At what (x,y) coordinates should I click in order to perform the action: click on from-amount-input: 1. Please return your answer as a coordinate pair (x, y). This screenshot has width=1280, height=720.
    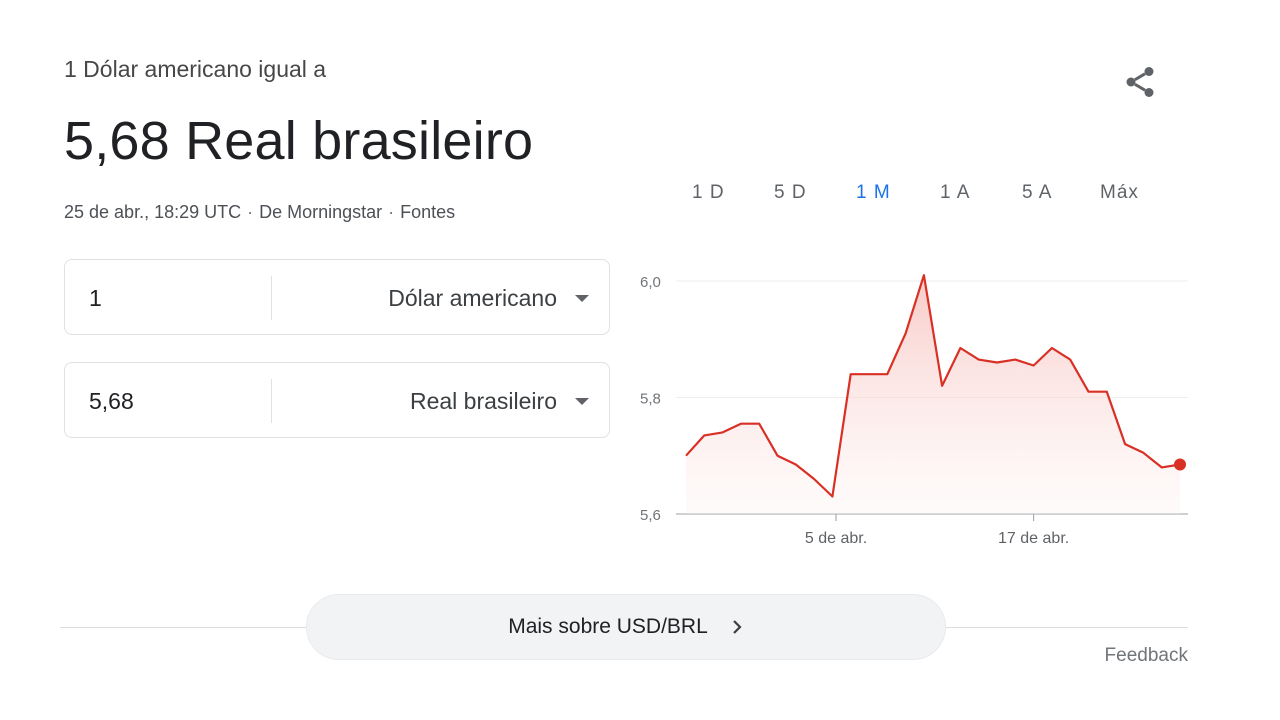
    Looking at the image, I should click on (95, 298).